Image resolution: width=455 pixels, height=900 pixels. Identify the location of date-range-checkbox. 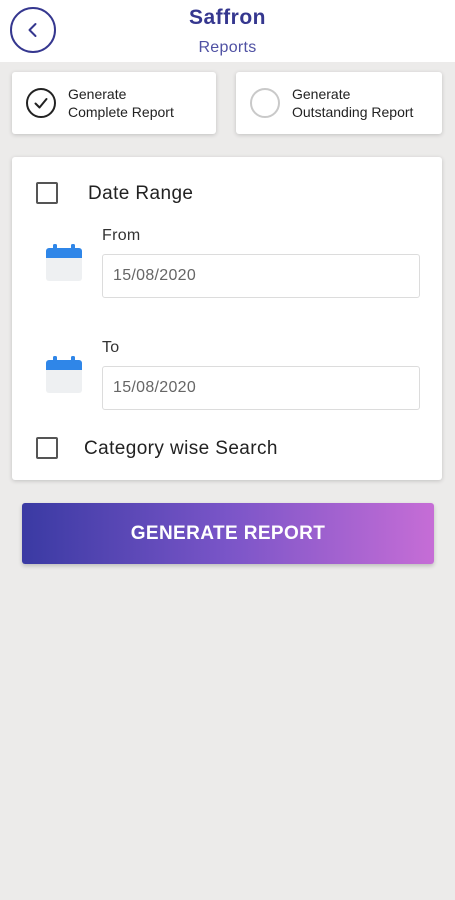
(47, 193).